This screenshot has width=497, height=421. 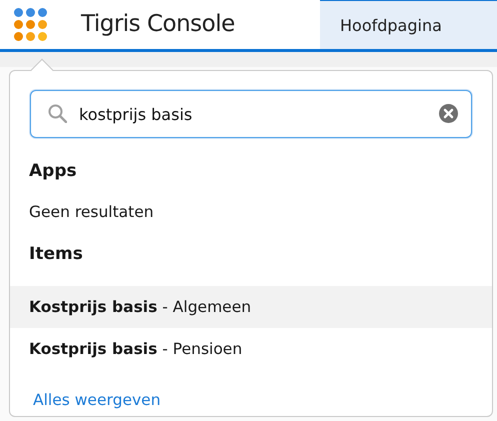 I want to click on tab: Hoofdpagina, so click(x=408, y=24).